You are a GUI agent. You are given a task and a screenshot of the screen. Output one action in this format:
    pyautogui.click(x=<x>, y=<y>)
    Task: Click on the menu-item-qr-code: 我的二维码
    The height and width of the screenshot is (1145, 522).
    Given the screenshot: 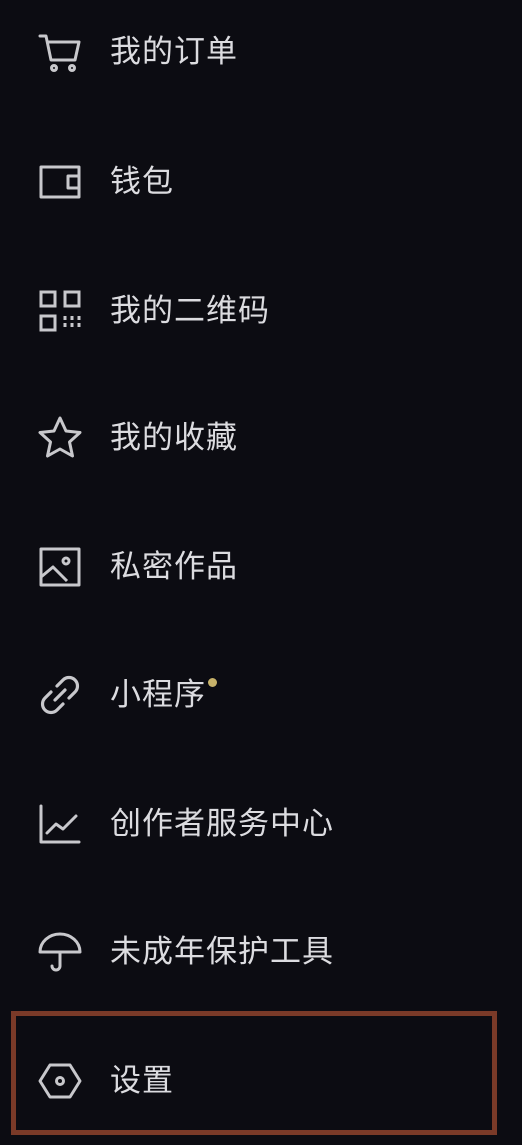 What is the action you would take?
    pyautogui.click(x=261, y=311)
    